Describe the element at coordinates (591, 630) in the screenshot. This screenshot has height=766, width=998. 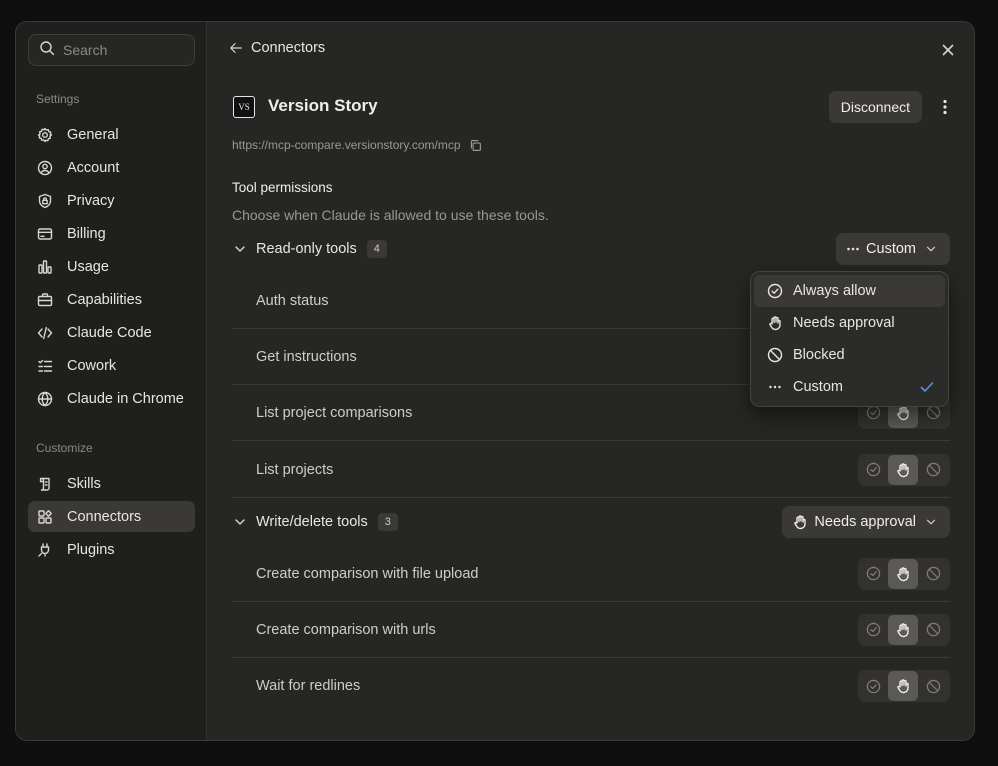
I see `tool-row: Create comparison with urls` at that location.